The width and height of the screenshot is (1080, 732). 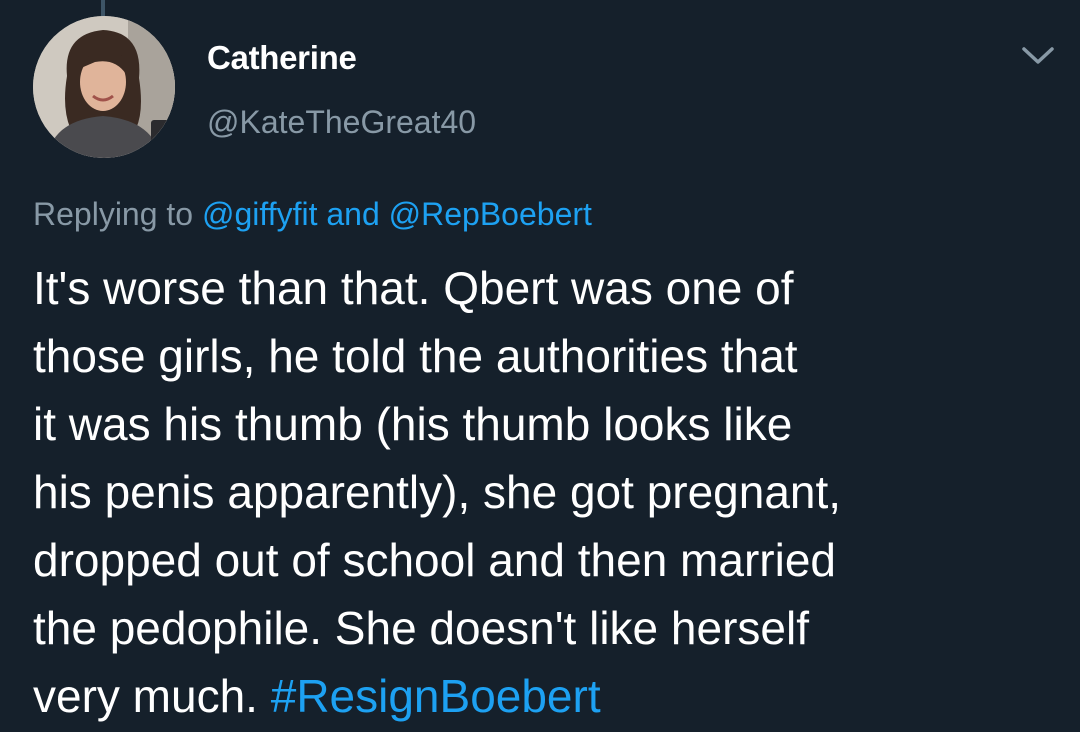 I want to click on thread-connector-line, so click(x=103, y=8).